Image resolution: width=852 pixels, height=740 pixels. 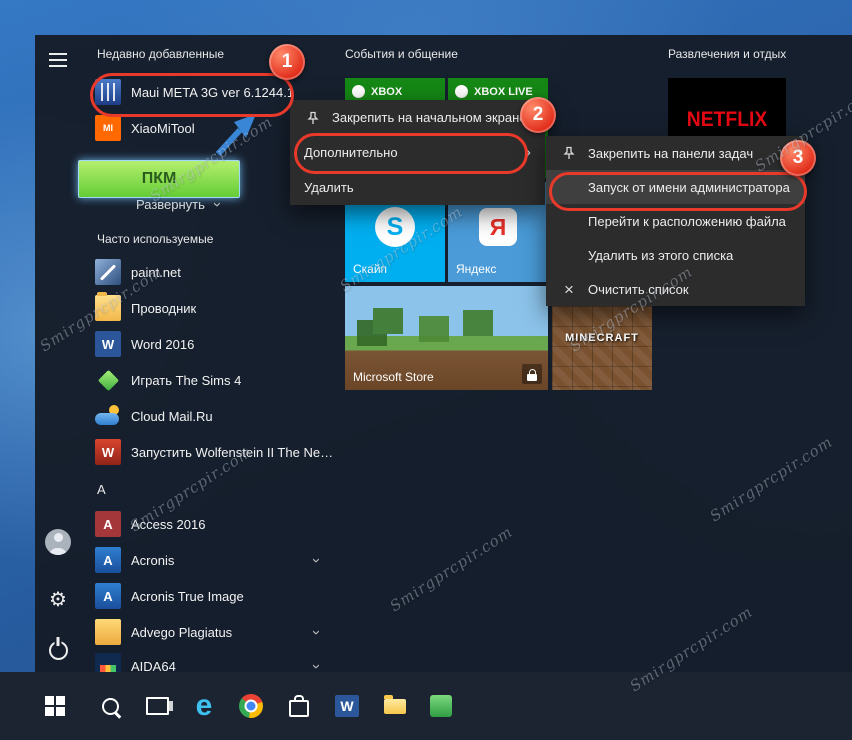 I want to click on menu-item-run-as-admin: Запуск от имени администратора, so click(x=675, y=187).